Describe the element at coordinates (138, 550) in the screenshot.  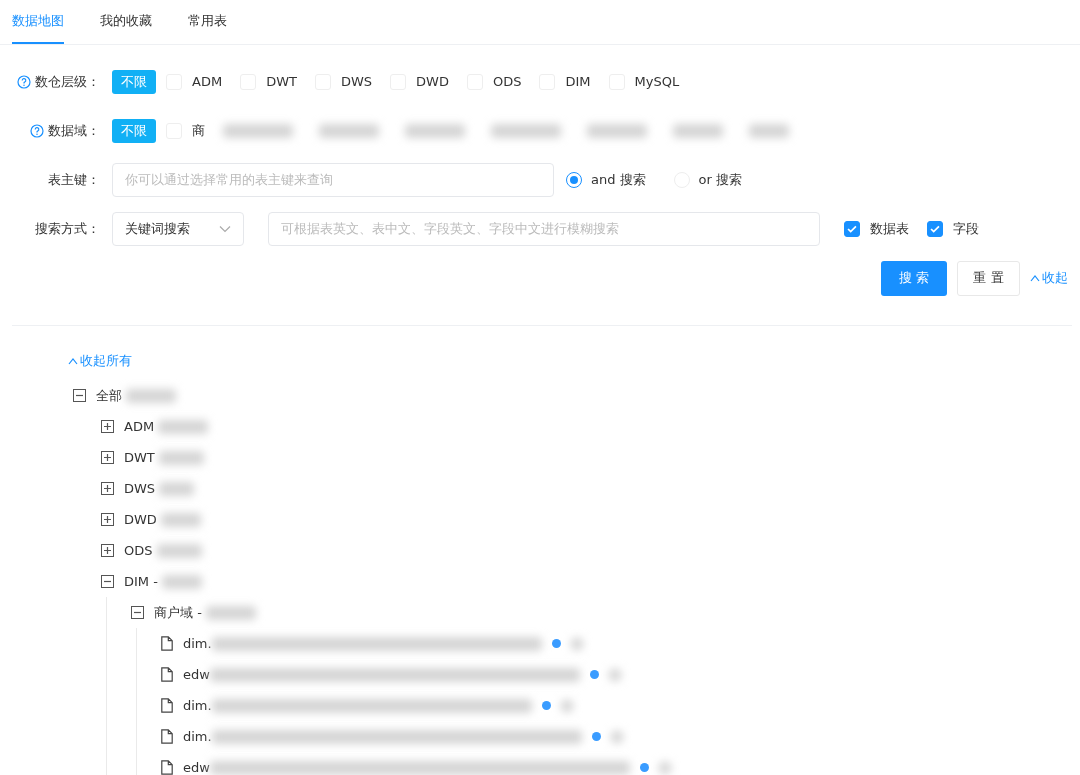
I see `tree-node-label: ODS` at that location.